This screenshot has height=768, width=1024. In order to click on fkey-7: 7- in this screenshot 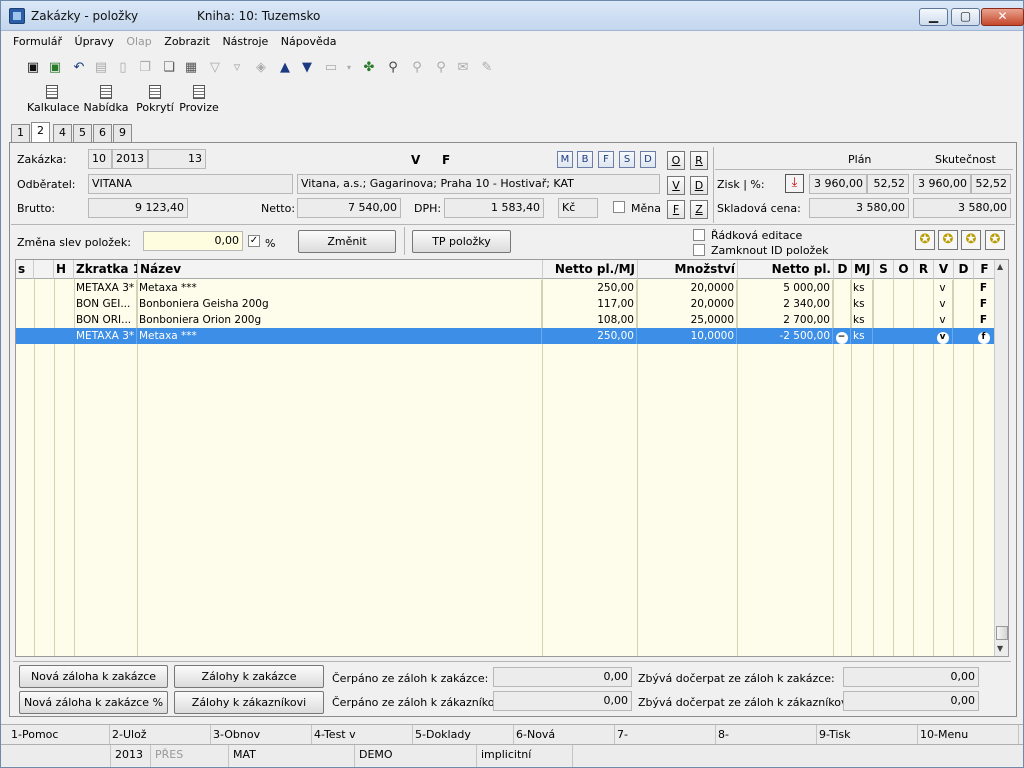, I will do `click(665, 735)`.